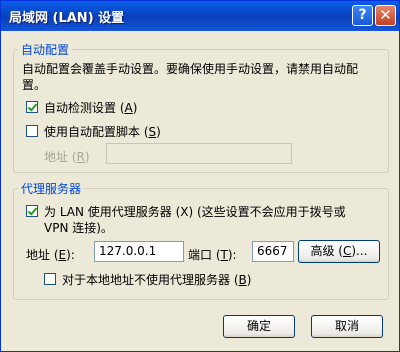  I want to click on title-bar: 局域网 (LAN) 设置 ? ✕, so click(200, 16).